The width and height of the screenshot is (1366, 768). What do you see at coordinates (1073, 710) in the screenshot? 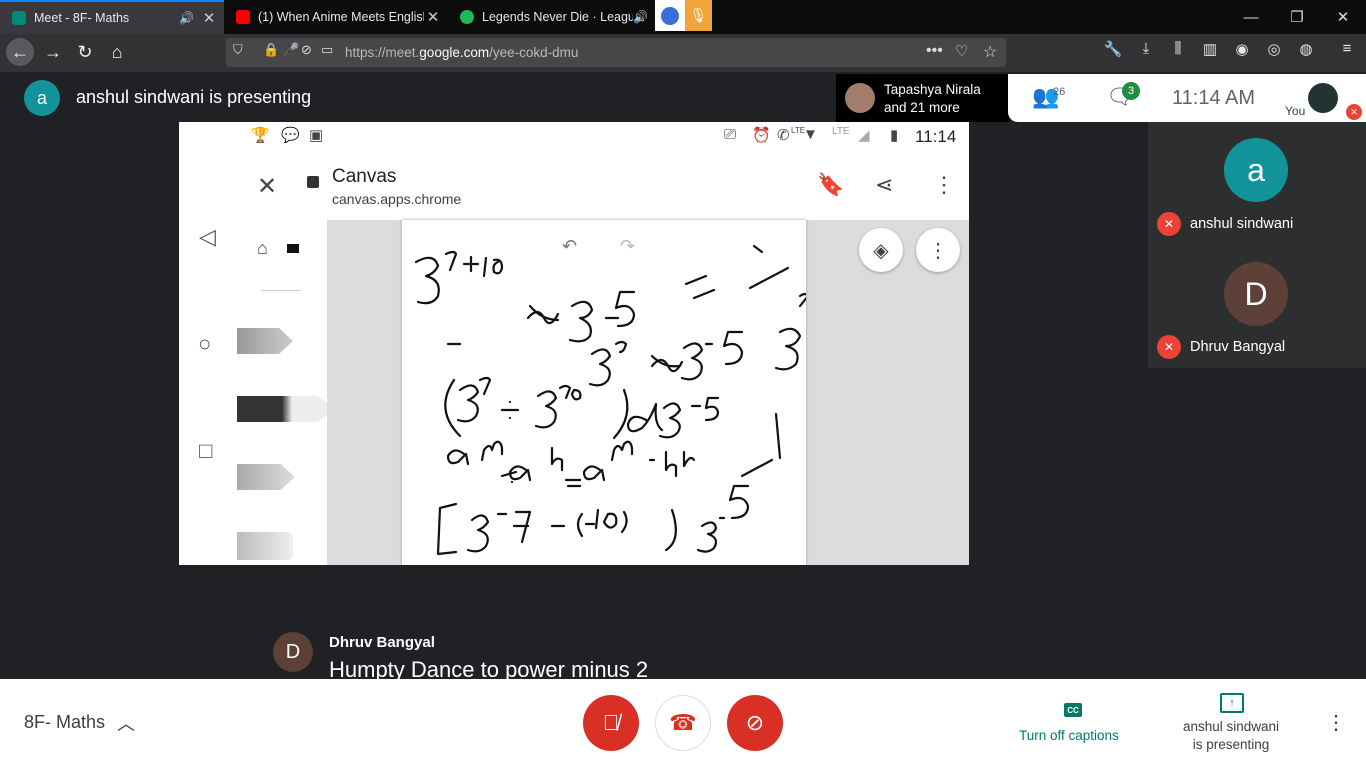
I see `captions-icon: CC` at bounding box center [1073, 710].